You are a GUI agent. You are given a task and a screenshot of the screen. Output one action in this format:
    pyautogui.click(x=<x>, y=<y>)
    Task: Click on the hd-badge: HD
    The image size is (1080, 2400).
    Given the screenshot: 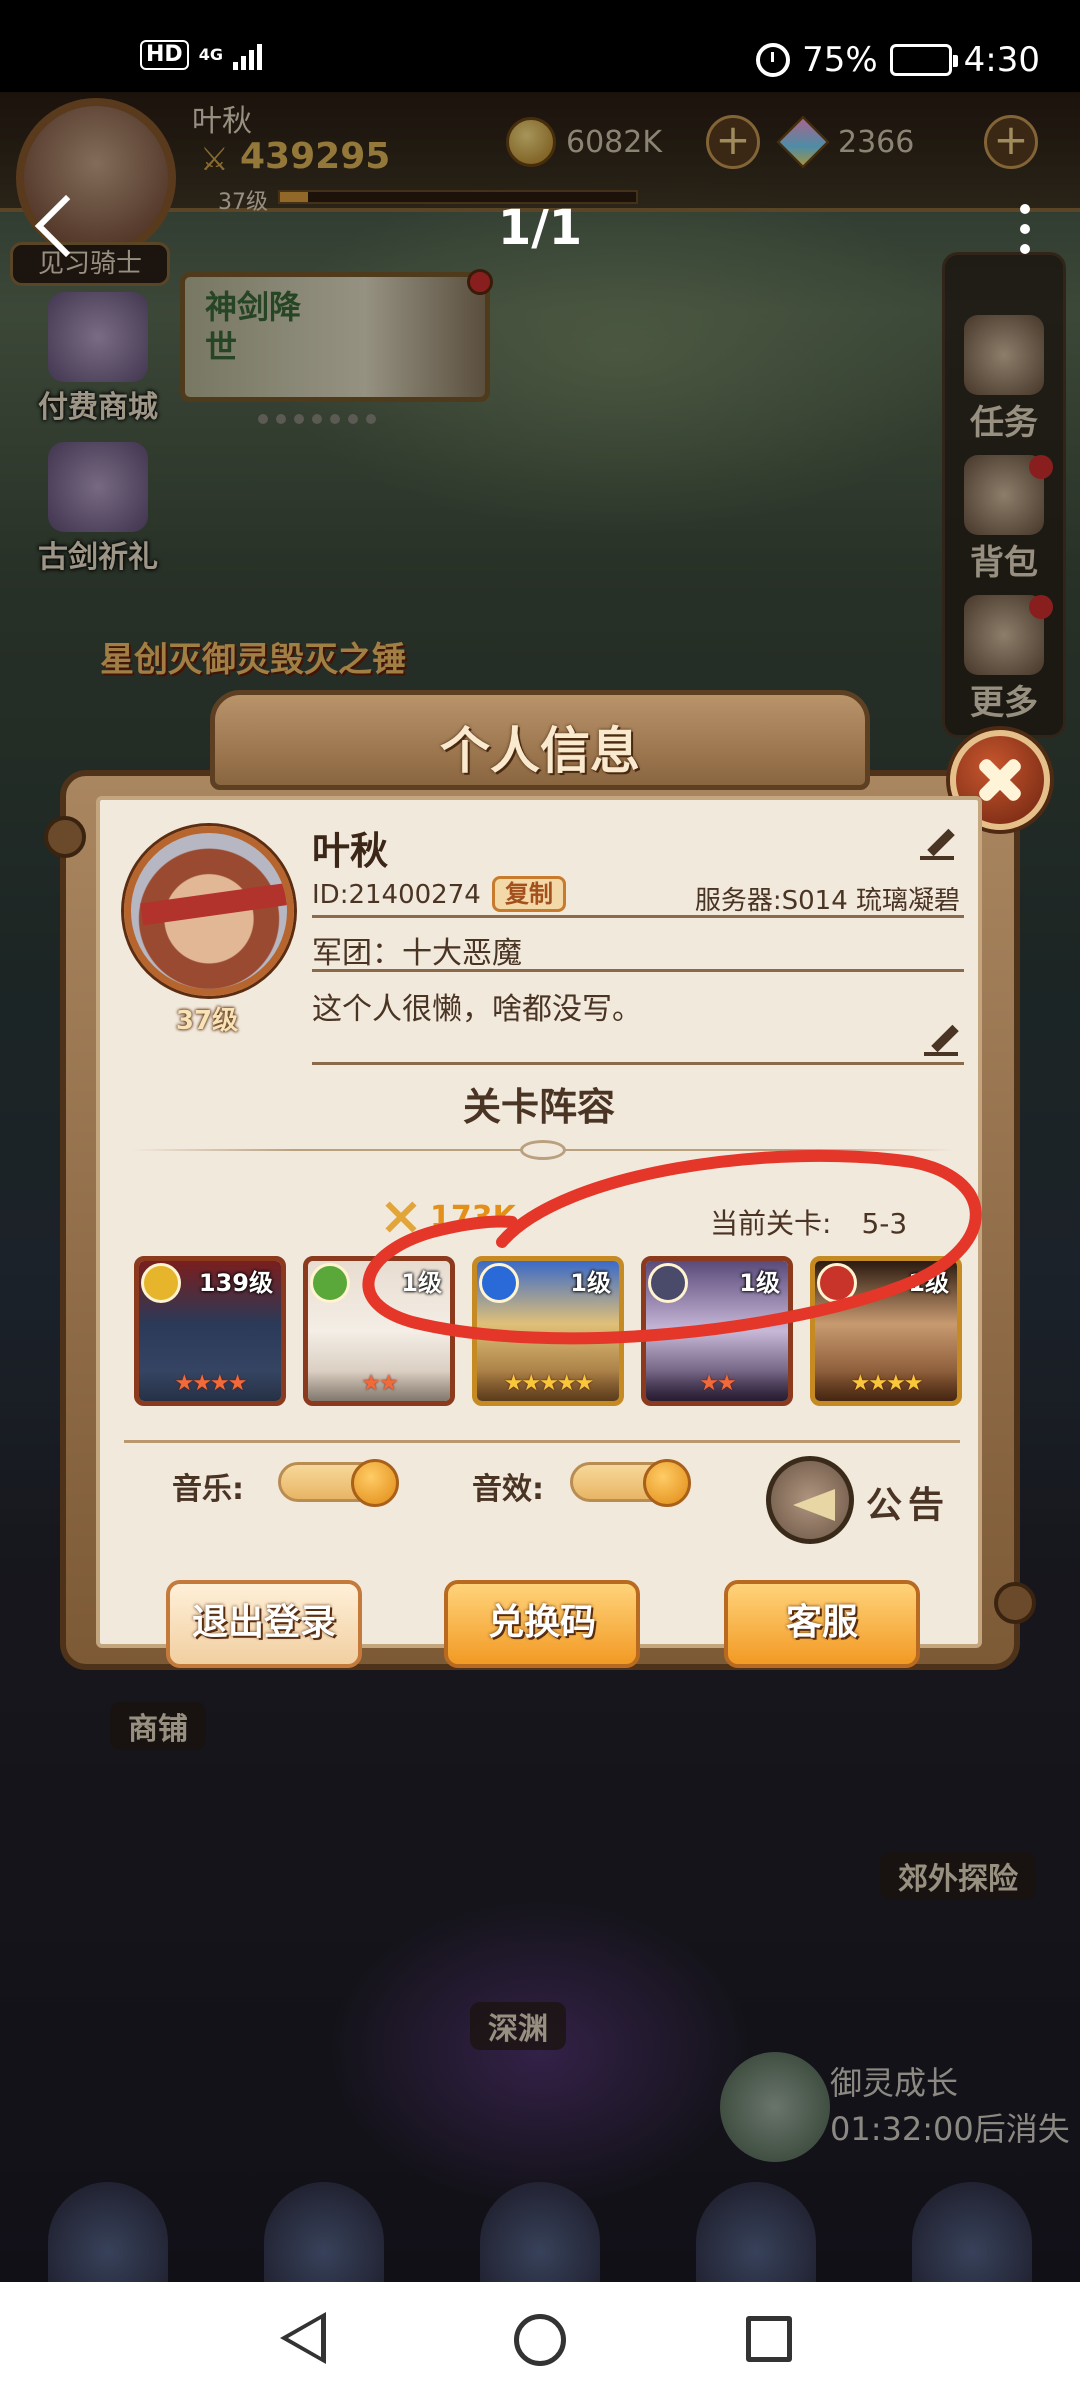 What is the action you would take?
    pyautogui.click(x=164, y=55)
    